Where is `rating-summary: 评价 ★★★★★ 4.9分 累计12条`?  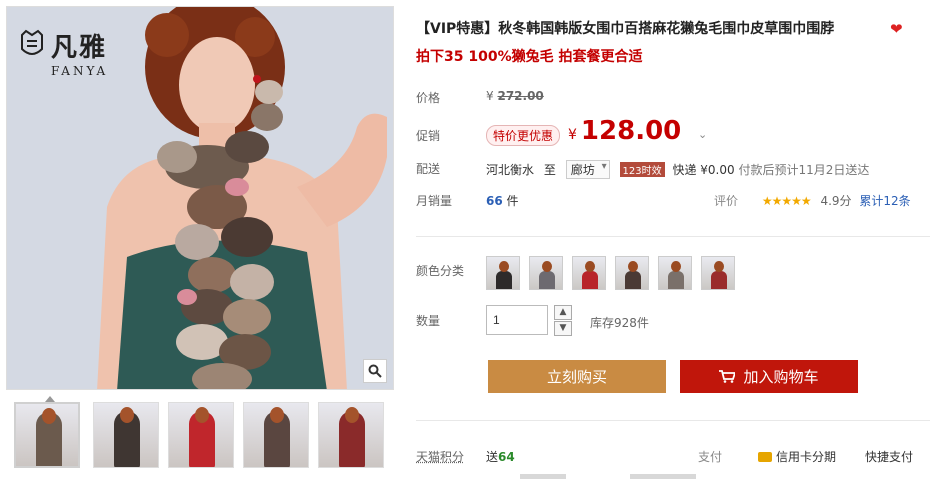
rating-summary: 评价 ★★★★★ 4.9分 累计12条 is located at coordinates (812, 200).